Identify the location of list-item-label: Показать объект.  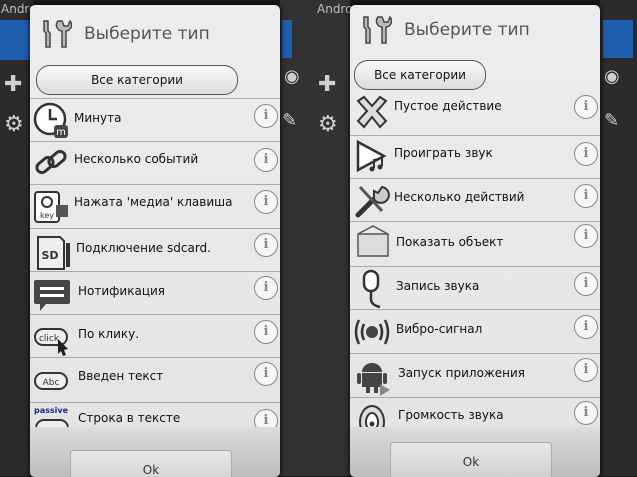
(450, 242).